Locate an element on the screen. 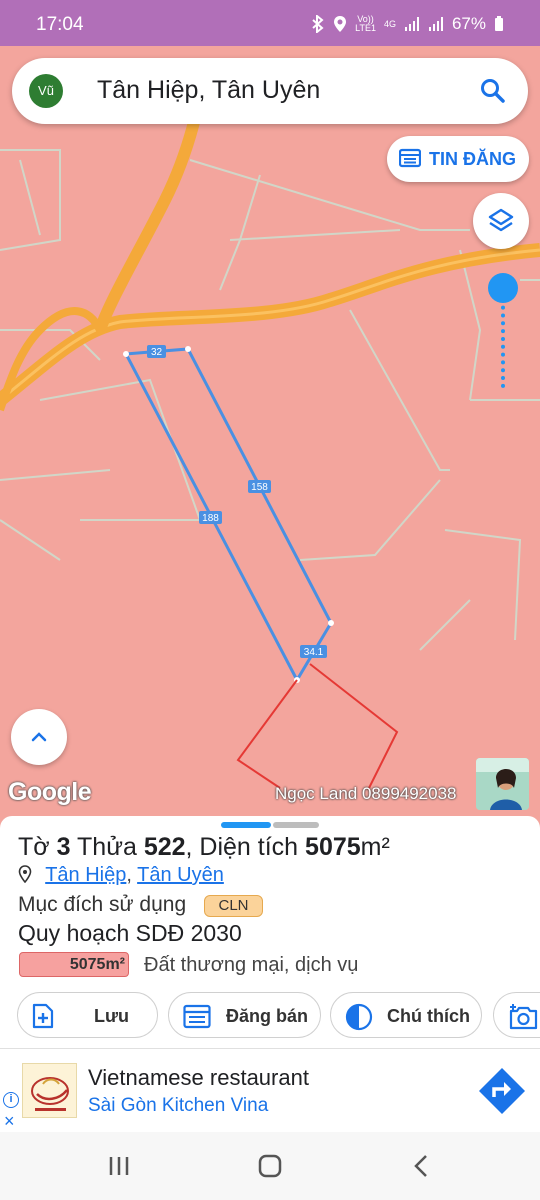 The width and height of the screenshot is (540, 1200). status-icons: Vo)) LTE1 4G 67% is located at coordinates (407, 24).